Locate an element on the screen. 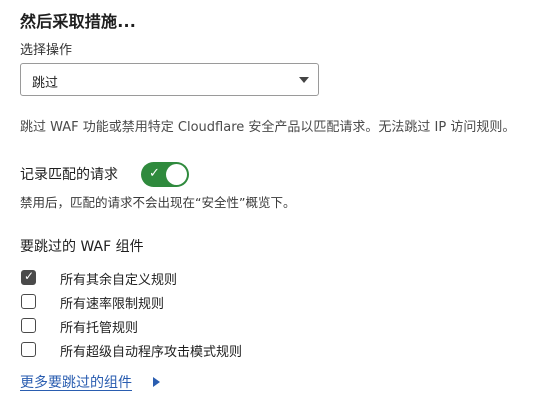 The image size is (559, 411). chevron-down-icon is located at coordinates (304, 80).